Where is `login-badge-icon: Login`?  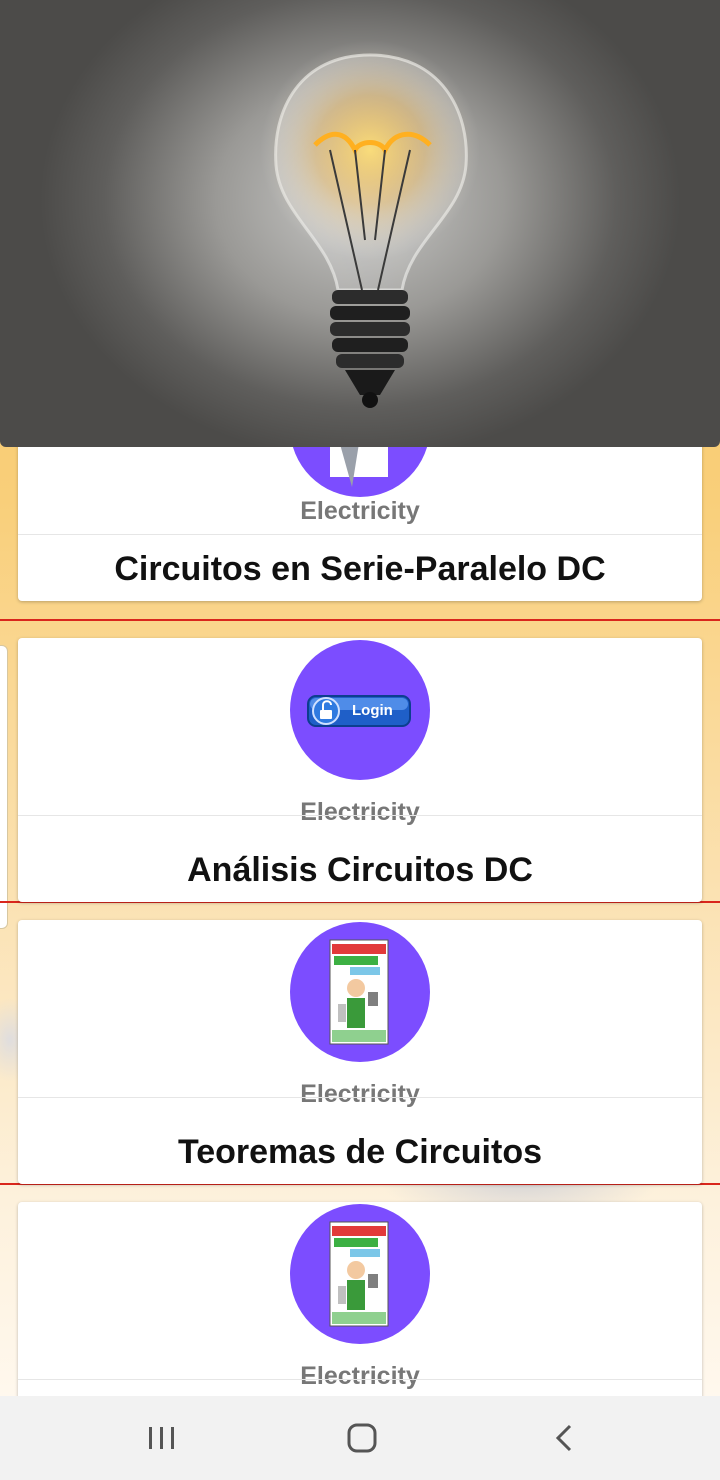
login-badge-icon: Login is located at coordinates (360, 710).